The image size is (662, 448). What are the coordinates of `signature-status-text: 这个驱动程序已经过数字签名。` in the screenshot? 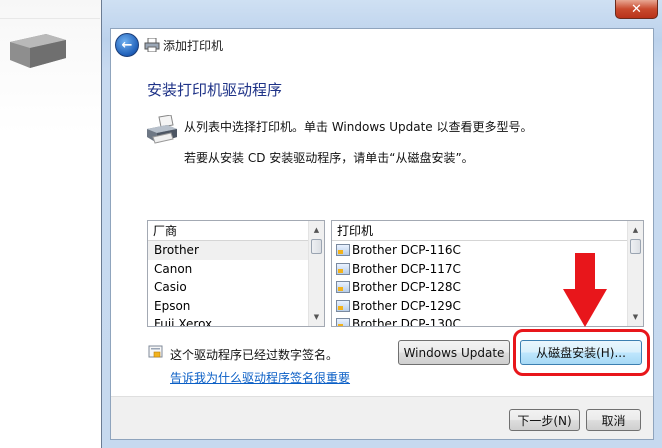 It's located at (254, 355).